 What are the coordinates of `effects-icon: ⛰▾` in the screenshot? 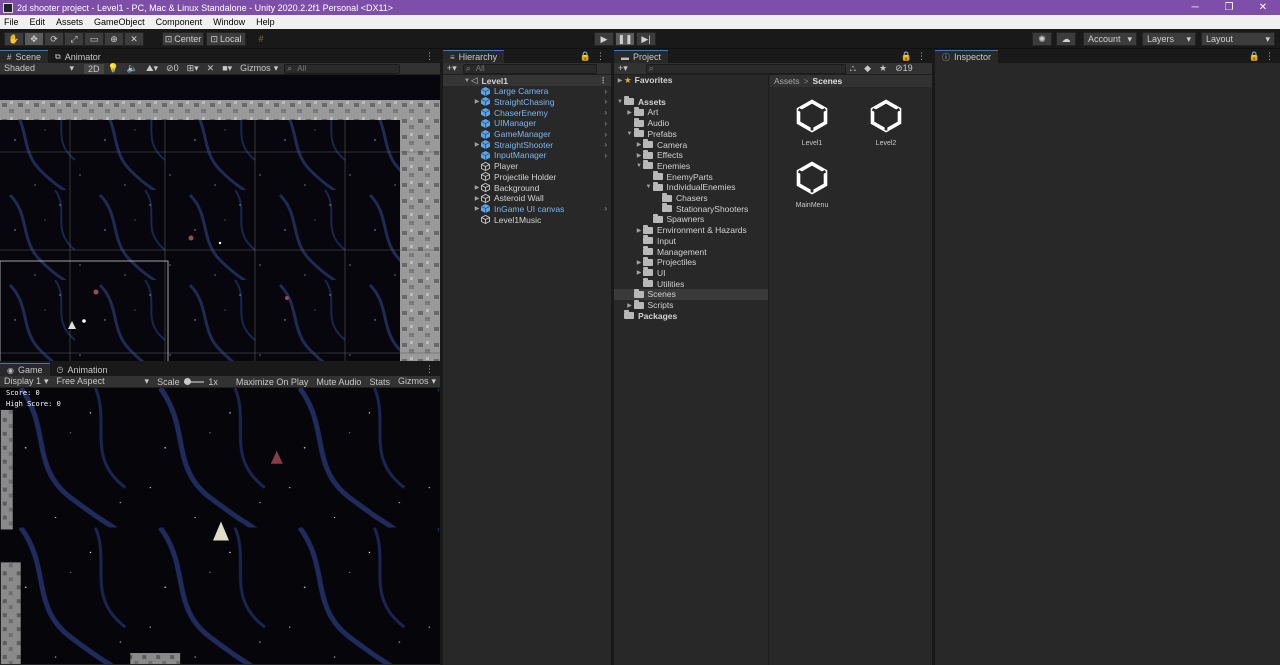 It's located at (152, 68).